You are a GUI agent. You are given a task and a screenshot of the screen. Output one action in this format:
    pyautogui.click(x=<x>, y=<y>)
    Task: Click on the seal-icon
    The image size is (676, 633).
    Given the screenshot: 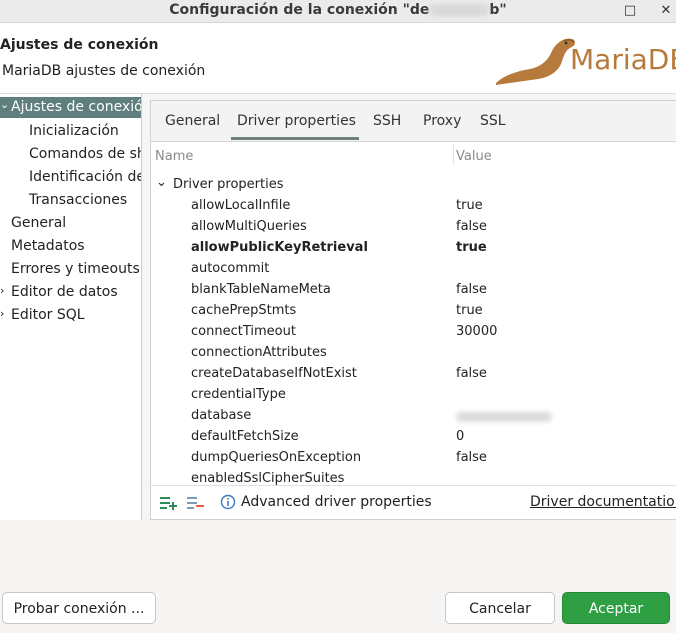 What is the action you would take?
    pyautogui.click(x=535, y=61)
    